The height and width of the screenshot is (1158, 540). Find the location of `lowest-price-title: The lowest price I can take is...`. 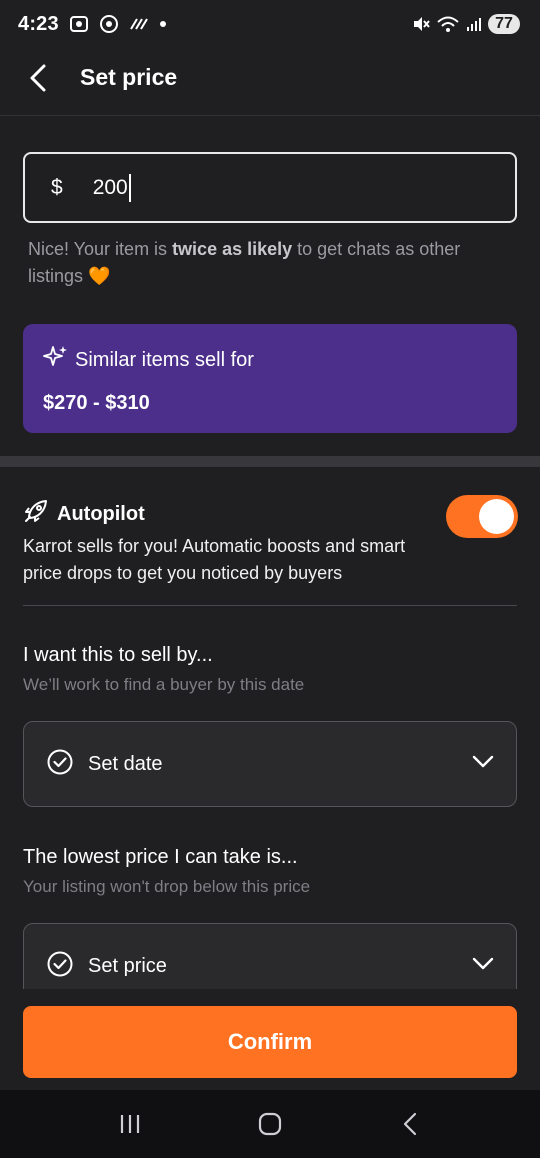

lowest-price-title: The lowest price I can take is... is located at coordinates (160, 857).